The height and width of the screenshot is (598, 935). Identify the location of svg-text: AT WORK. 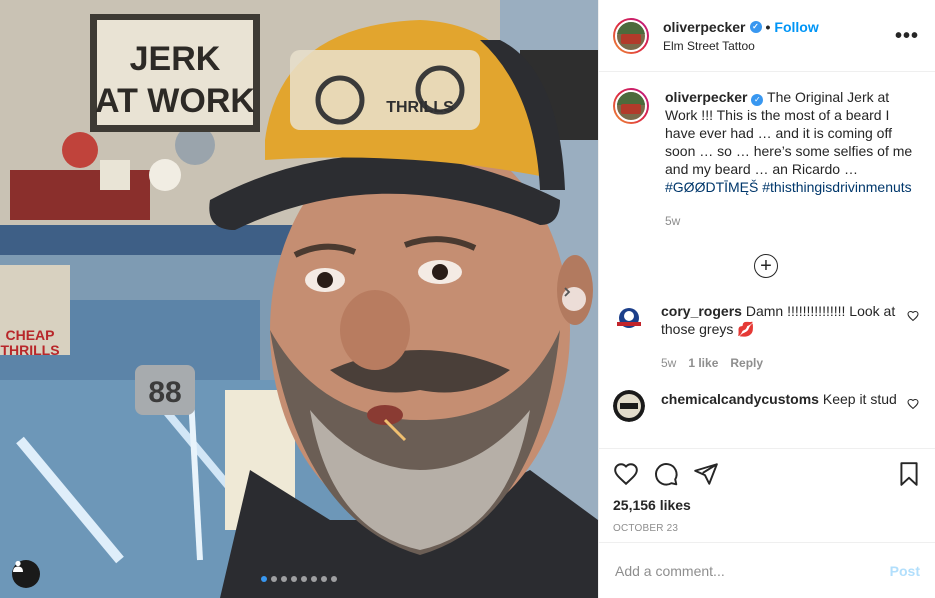
(175, 101).